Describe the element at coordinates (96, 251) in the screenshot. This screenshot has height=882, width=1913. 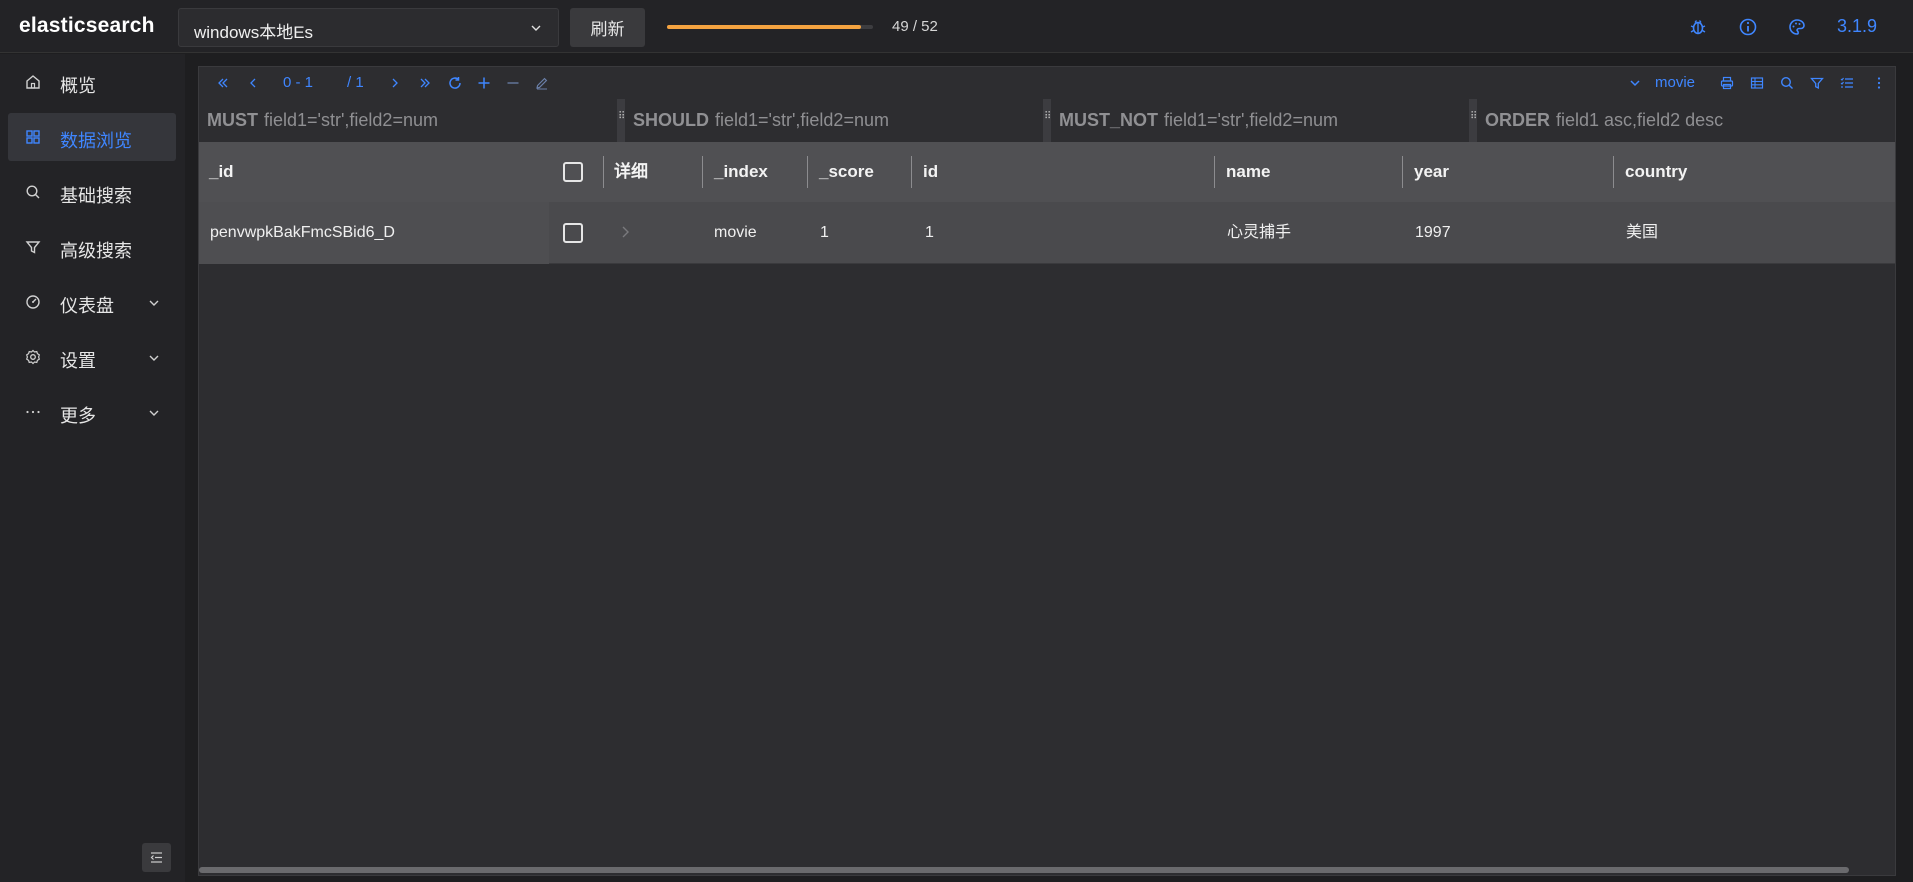
I see `sidebar-item-label: 高级搜索` at that location.